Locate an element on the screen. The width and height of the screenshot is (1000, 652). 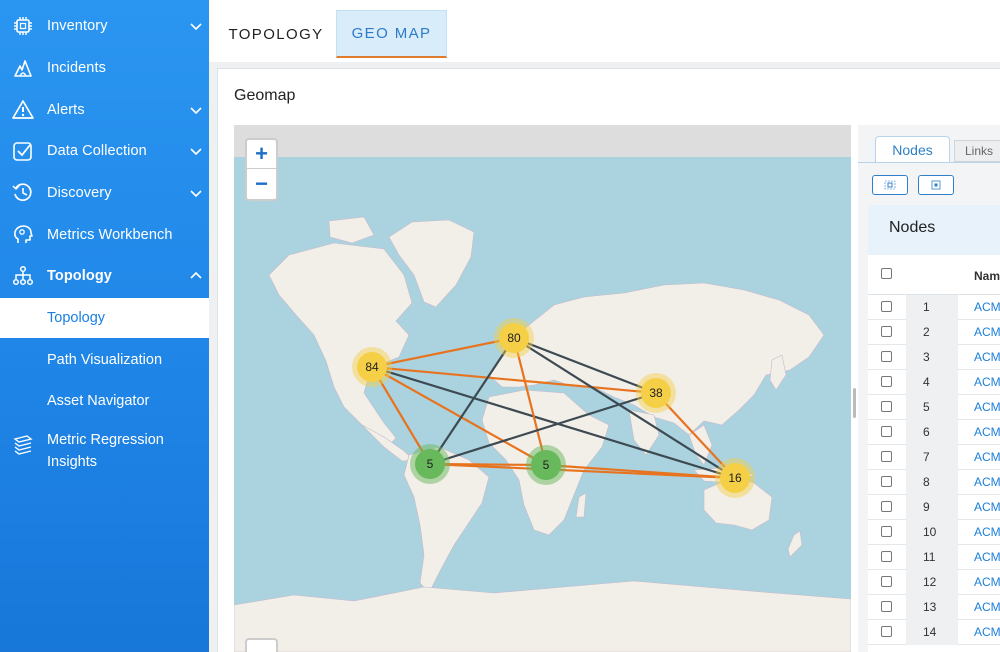
expand-icon is located at coordinates (890, 185).